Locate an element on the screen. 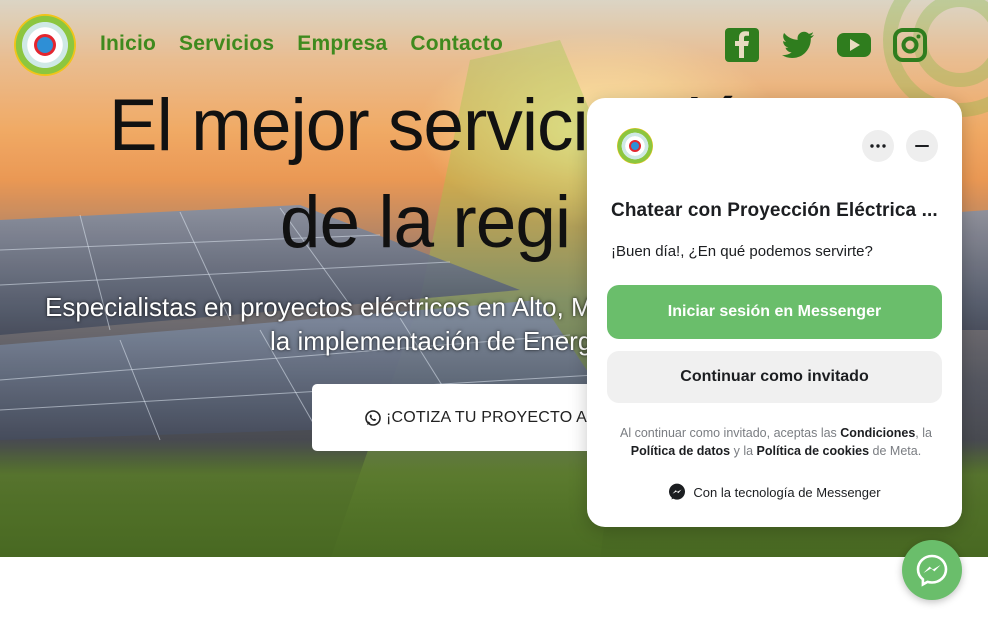  chat-greeting: ¡Buen día!, ¿En qué podemos servirte? is located at coordinates (742, 251).